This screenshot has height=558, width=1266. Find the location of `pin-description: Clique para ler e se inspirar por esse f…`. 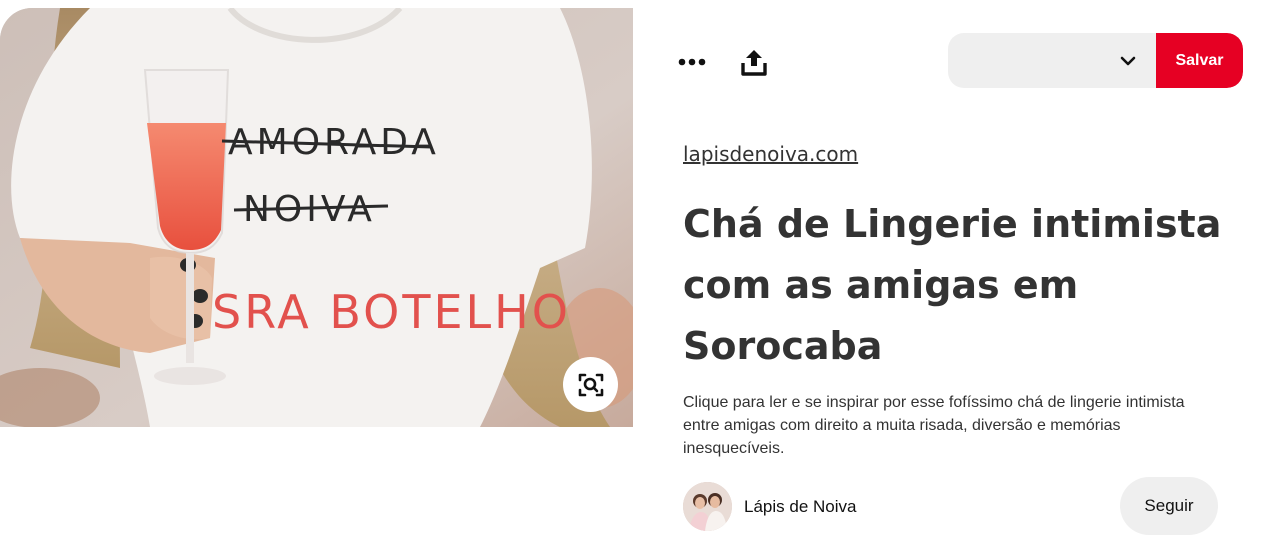

pin-description: Clique para ler e se inspirar por esse f… is located at coordinates (934, 425).